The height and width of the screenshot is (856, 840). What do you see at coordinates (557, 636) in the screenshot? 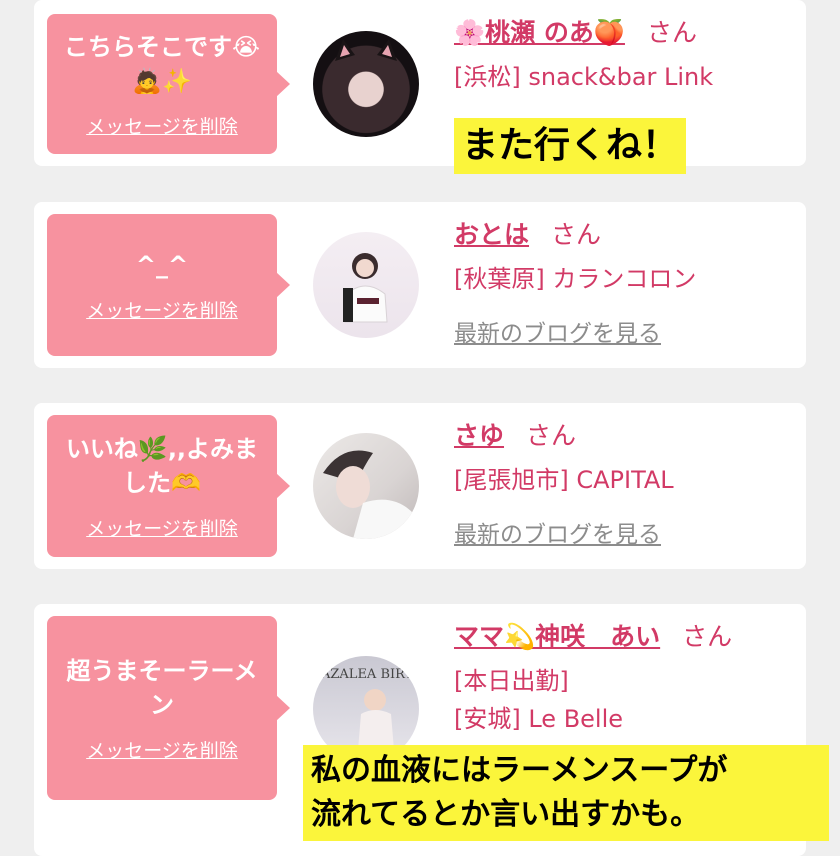
I see `profile-name-link: ママ💫神咲 あい` at bounding box center [557, 636].